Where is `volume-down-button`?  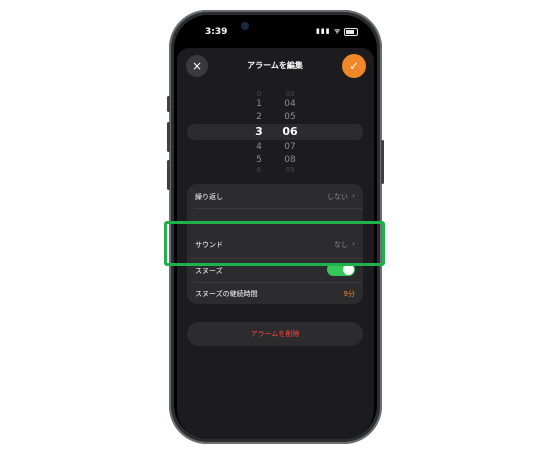
volume-down-button is located at coordinates (168, 175).